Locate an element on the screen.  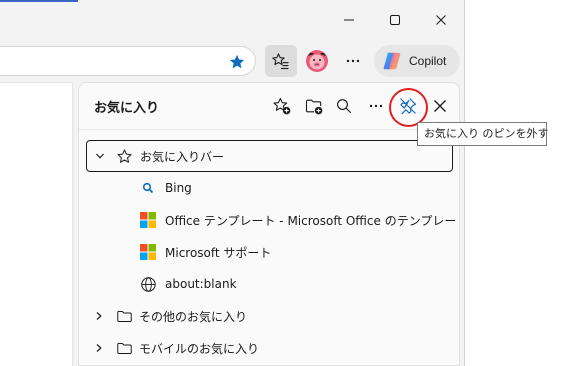
add-current-page-button is located at coordinates (282, 106).